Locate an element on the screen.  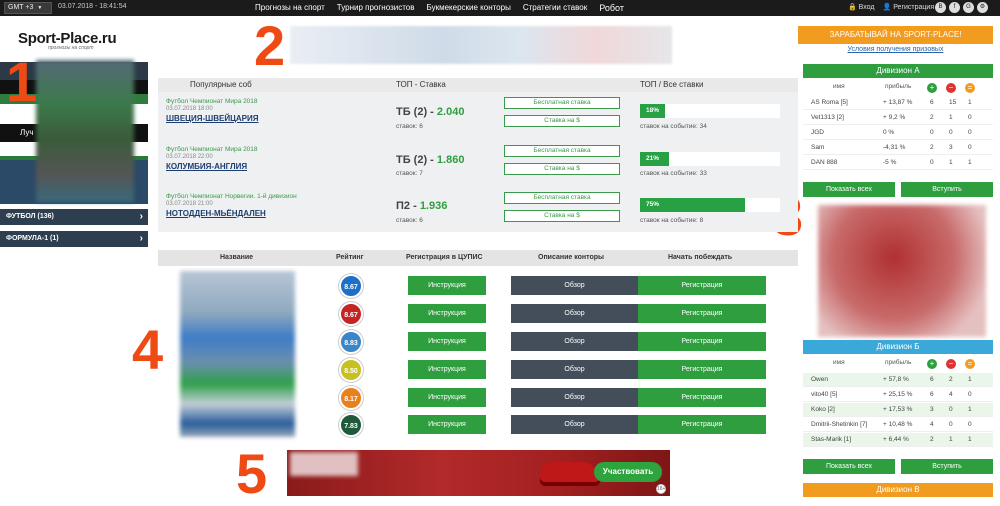
division-row: Koko [2] + 17,53 % 3 0 1 is located at coordinates (898, 410).